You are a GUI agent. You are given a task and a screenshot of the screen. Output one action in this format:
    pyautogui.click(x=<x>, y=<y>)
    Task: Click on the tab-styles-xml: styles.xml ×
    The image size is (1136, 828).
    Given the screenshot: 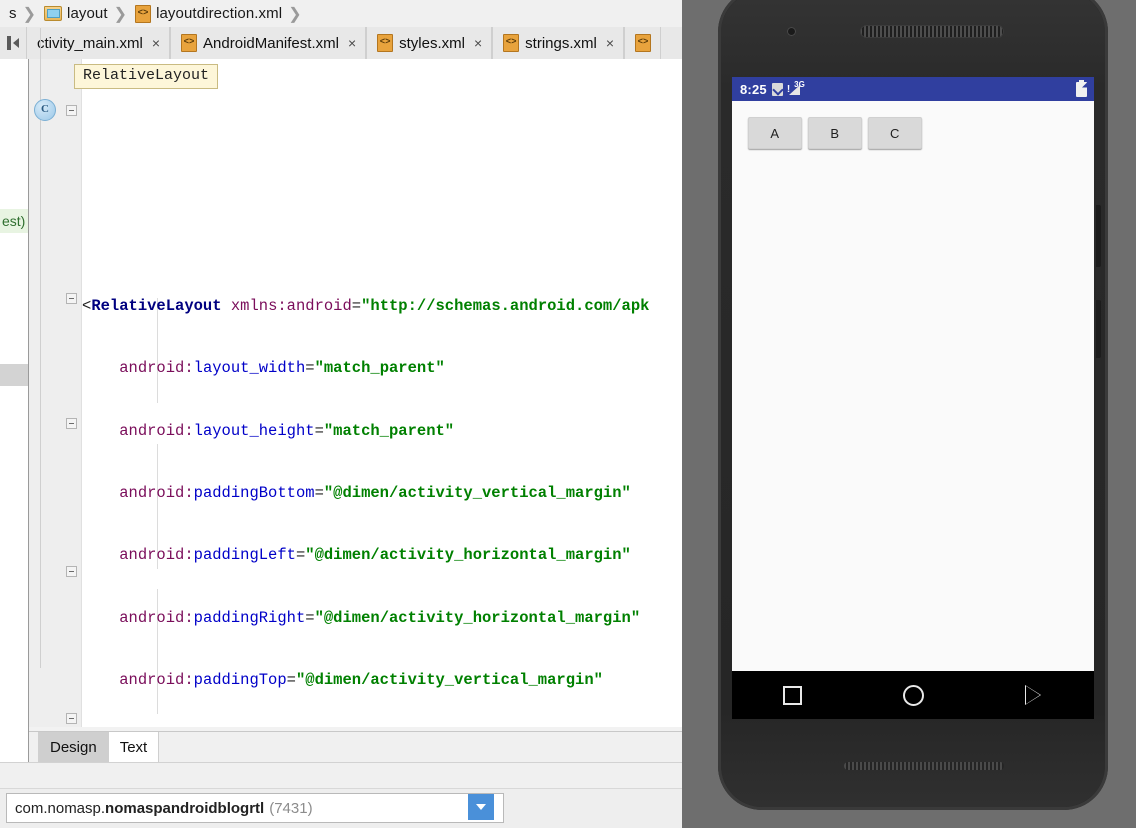 What is the action you would take?
    pyautogui.click(x=429, y=43)
    